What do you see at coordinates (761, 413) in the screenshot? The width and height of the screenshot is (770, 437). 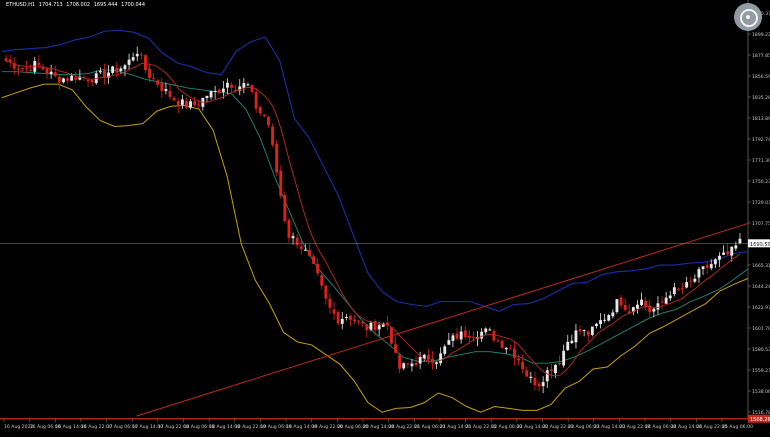 I see `price-tick-label: 1516.784` at bounding box center [761, 413].